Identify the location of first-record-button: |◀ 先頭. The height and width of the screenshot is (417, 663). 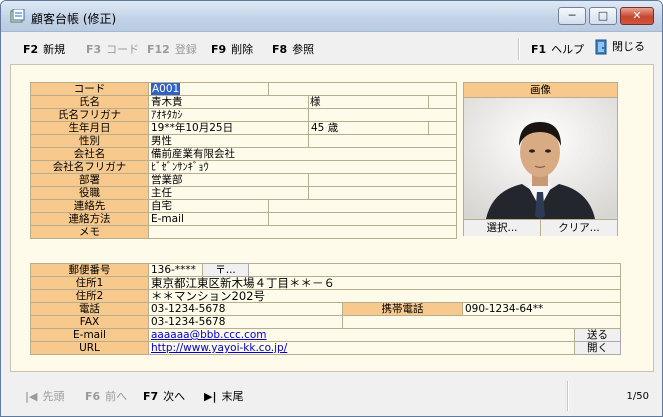
(44, 396).